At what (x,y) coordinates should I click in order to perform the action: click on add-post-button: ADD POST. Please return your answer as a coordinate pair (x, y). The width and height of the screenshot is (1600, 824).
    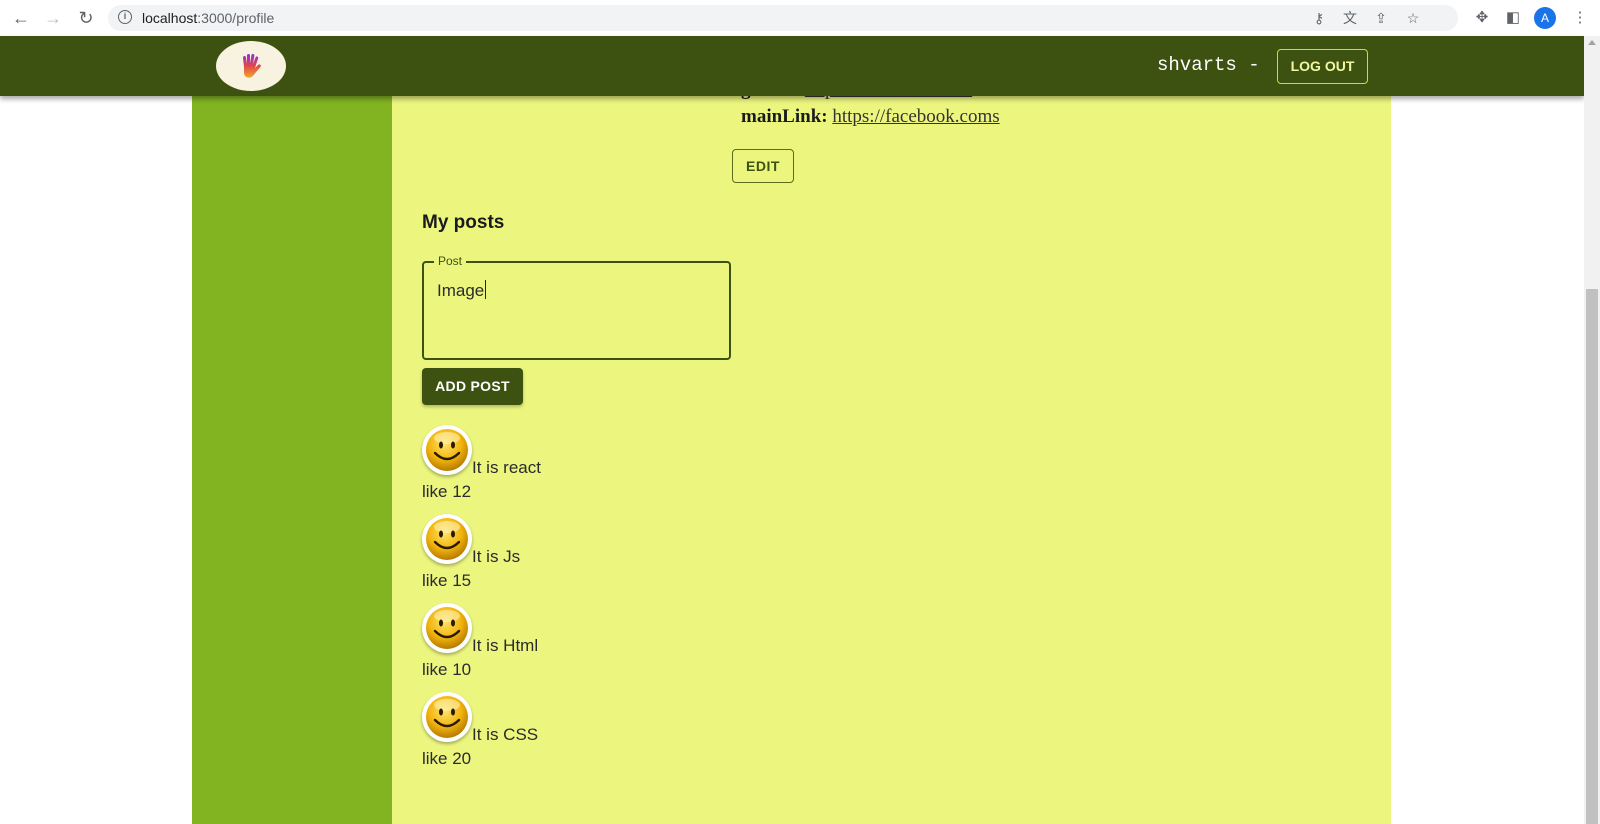
    Looking at the image, I should click on (472, 386).